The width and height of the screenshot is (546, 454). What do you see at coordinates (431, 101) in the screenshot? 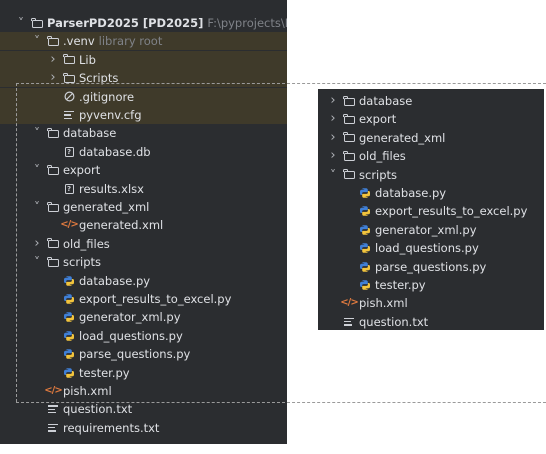
I see `tree-node-database: › database` at bounding box center [431, 101].